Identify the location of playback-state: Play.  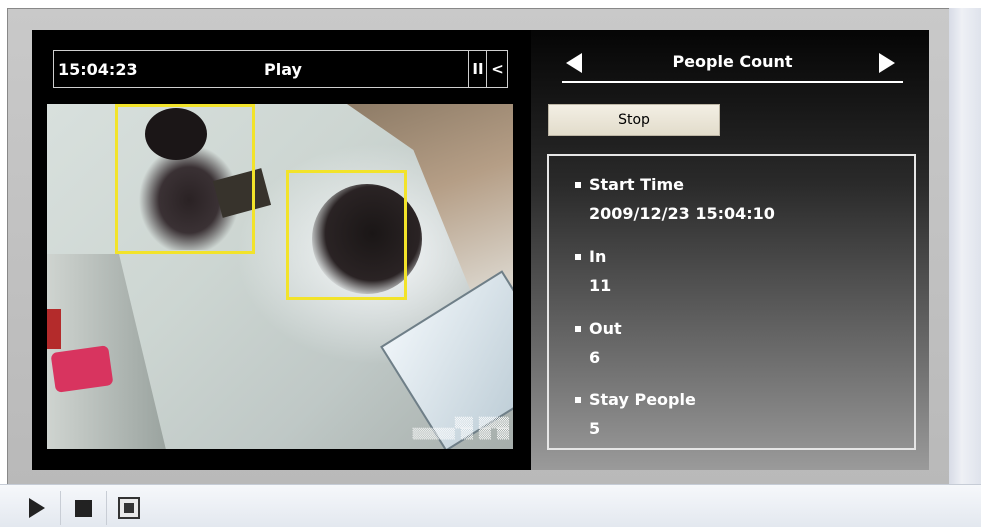
(283, 69).